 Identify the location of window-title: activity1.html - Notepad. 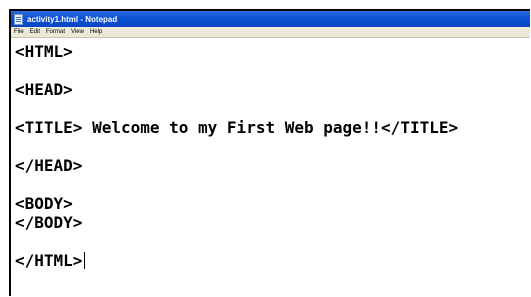
(72, 19).